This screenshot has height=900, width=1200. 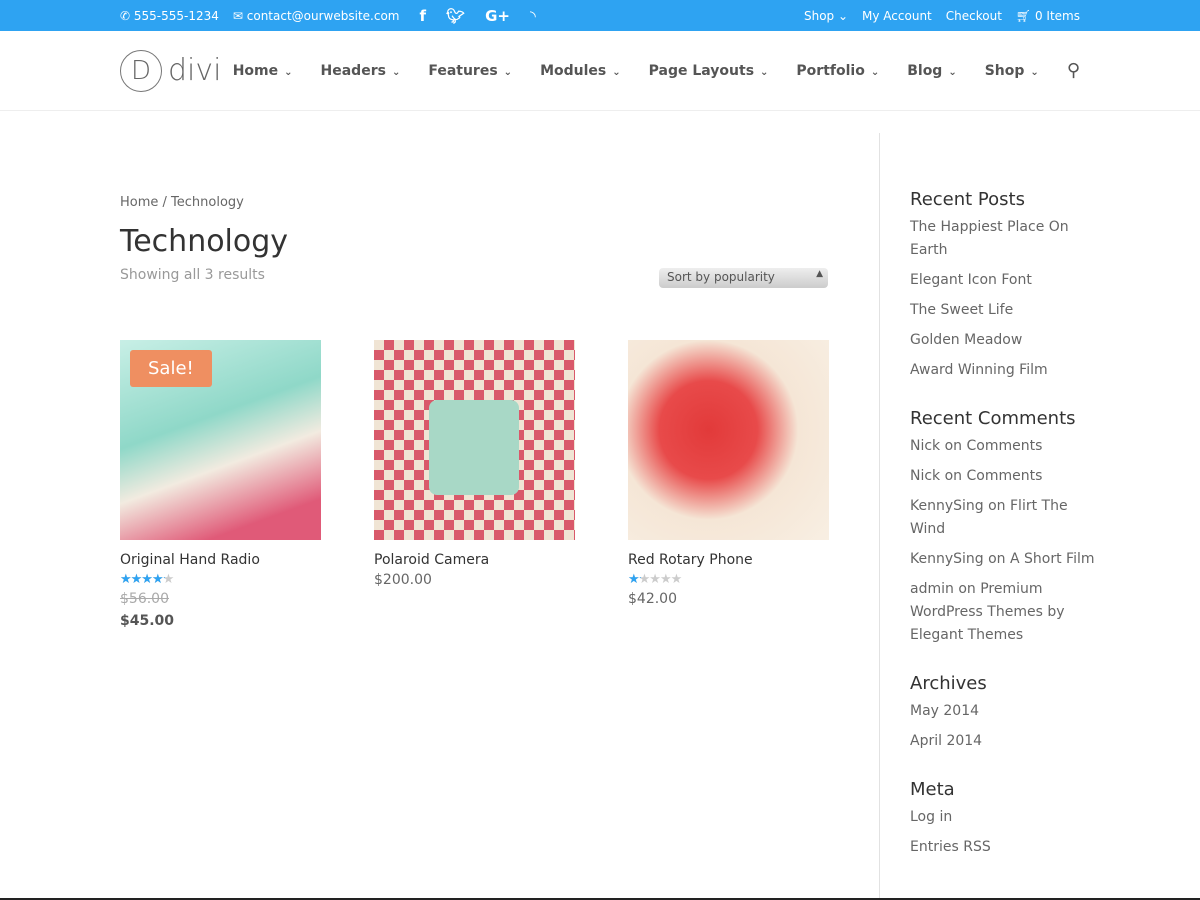 What do you see at coordinates (455, 16) in the screenshot?
I see `twitter-icon: 🐦︎` at bounding box center [455, 16].